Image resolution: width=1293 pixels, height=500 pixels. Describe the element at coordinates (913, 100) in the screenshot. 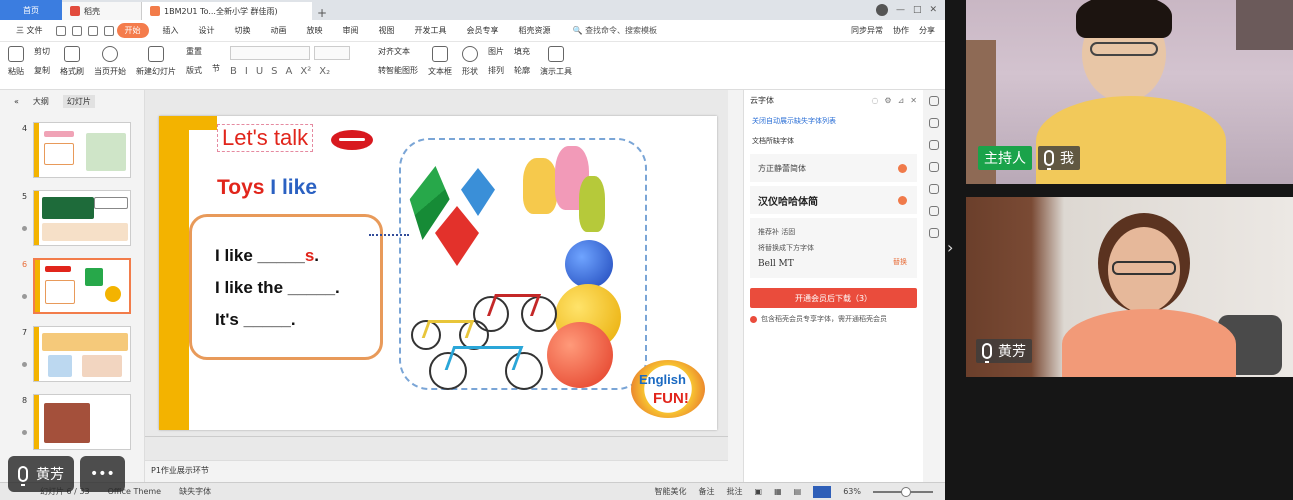

I see `close-pane-icon: ✕` at that location.